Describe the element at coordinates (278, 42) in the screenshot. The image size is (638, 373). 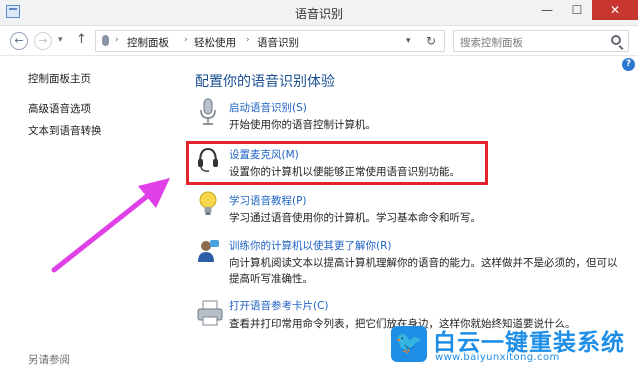
I see `breadcrumb-speech-recognition: 语音识别` at that location.